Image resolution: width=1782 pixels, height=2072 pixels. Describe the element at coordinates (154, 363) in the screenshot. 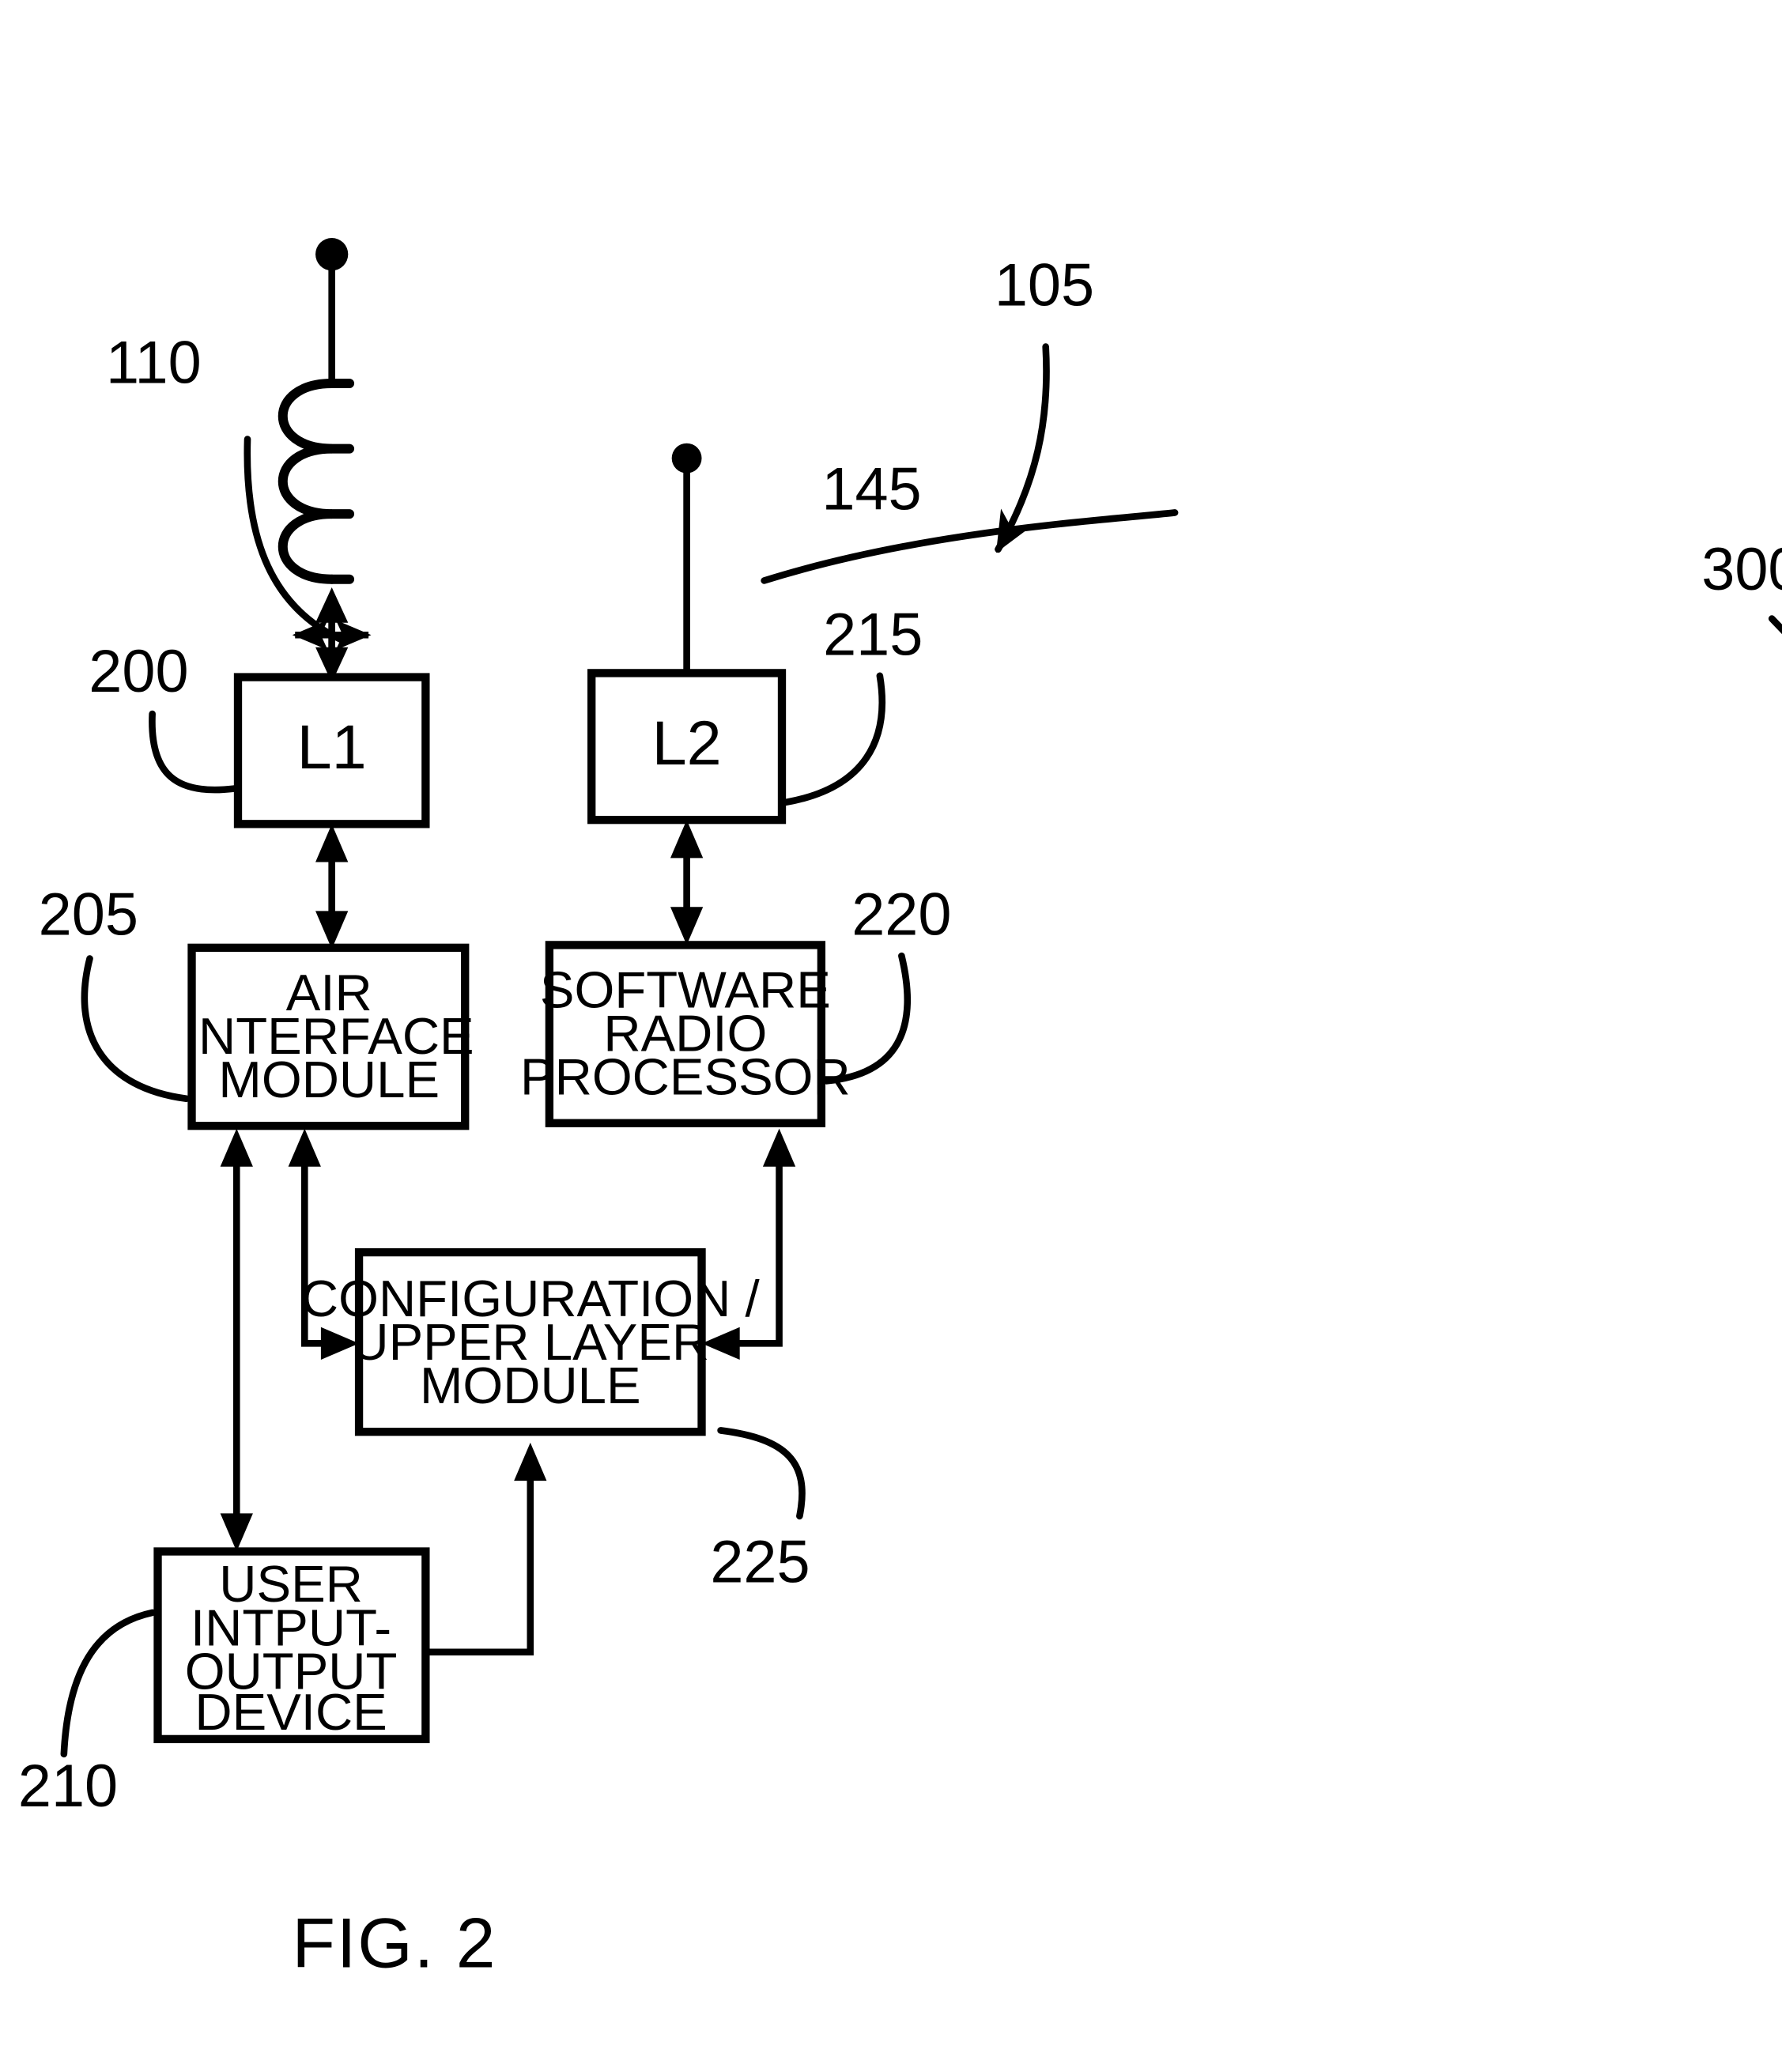

I see `ref-number-110: 110` at that location.